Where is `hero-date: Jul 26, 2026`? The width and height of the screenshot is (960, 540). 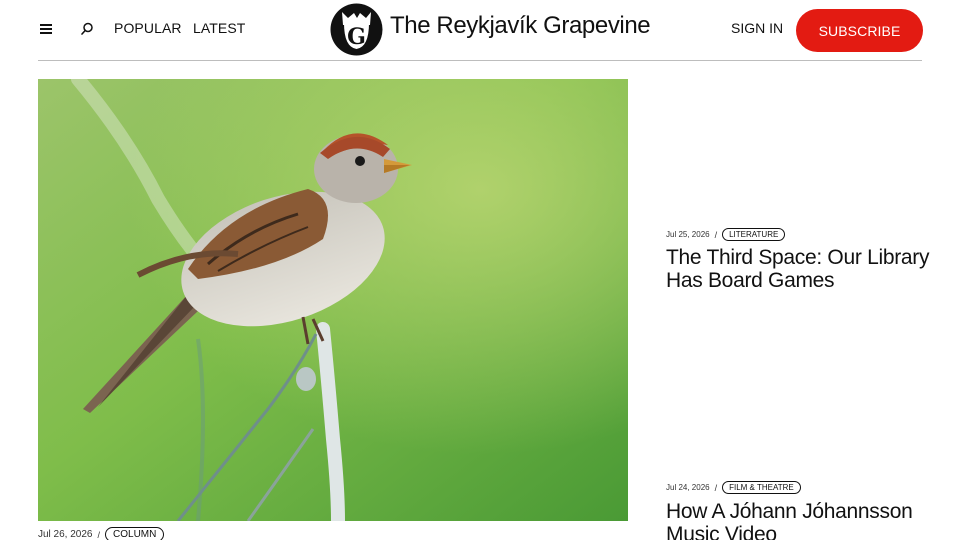 hero-date: Jul 26, 2026 is located at coordinates (65, 534).